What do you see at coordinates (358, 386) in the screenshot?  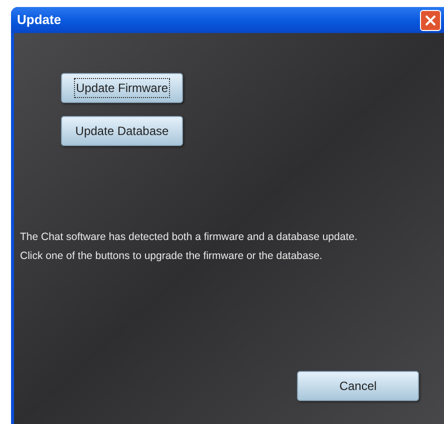 I see `cancel-button: Cancel` at bounding box center [358, 386].